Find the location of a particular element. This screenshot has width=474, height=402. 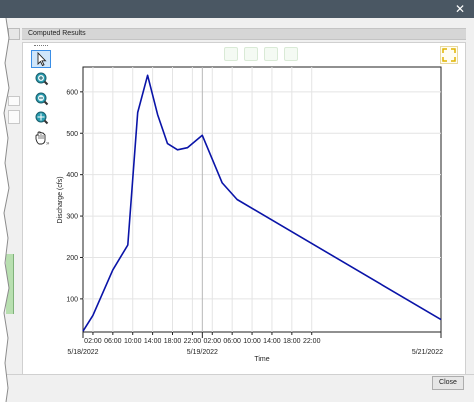

y-tick-label: 600 is located at coordinates (72, 92).